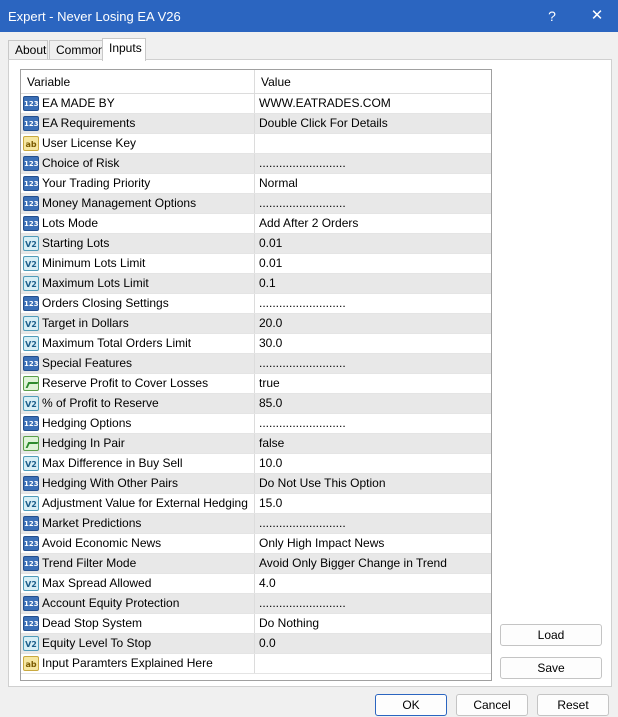  I want to click on table-row: 123 Your Trading Priority Normal, so click(256, 184).